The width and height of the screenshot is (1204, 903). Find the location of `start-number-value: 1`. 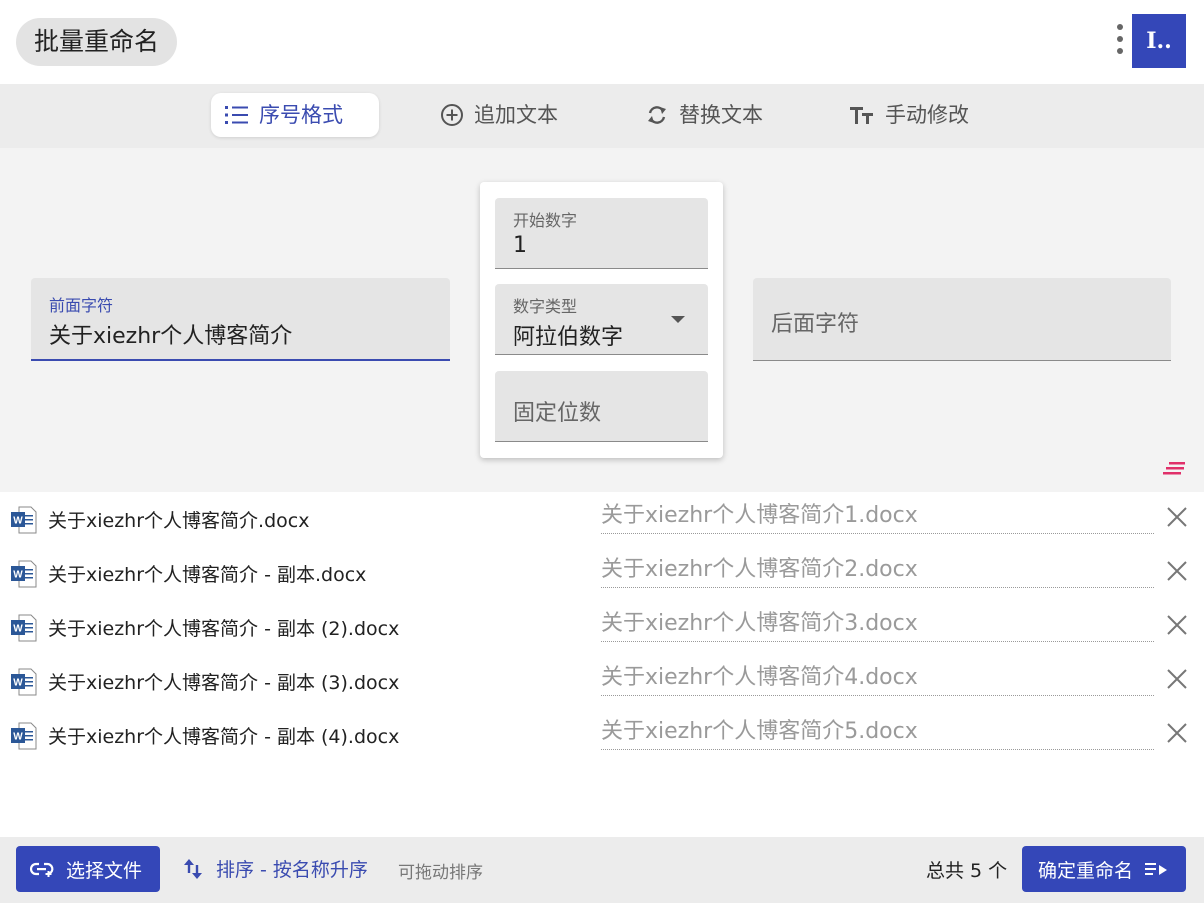

start-number-value: 1 is located at coordinates (520, 245).